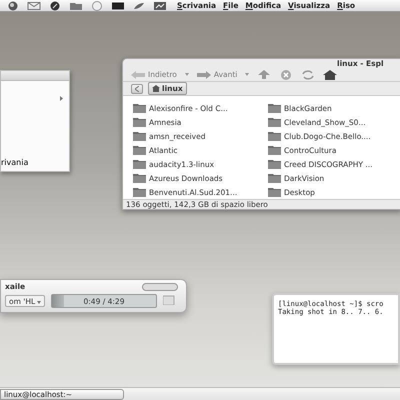  Describe the element at coordinates (160, 286) in the screenshot. I see `window-controls` at that location.